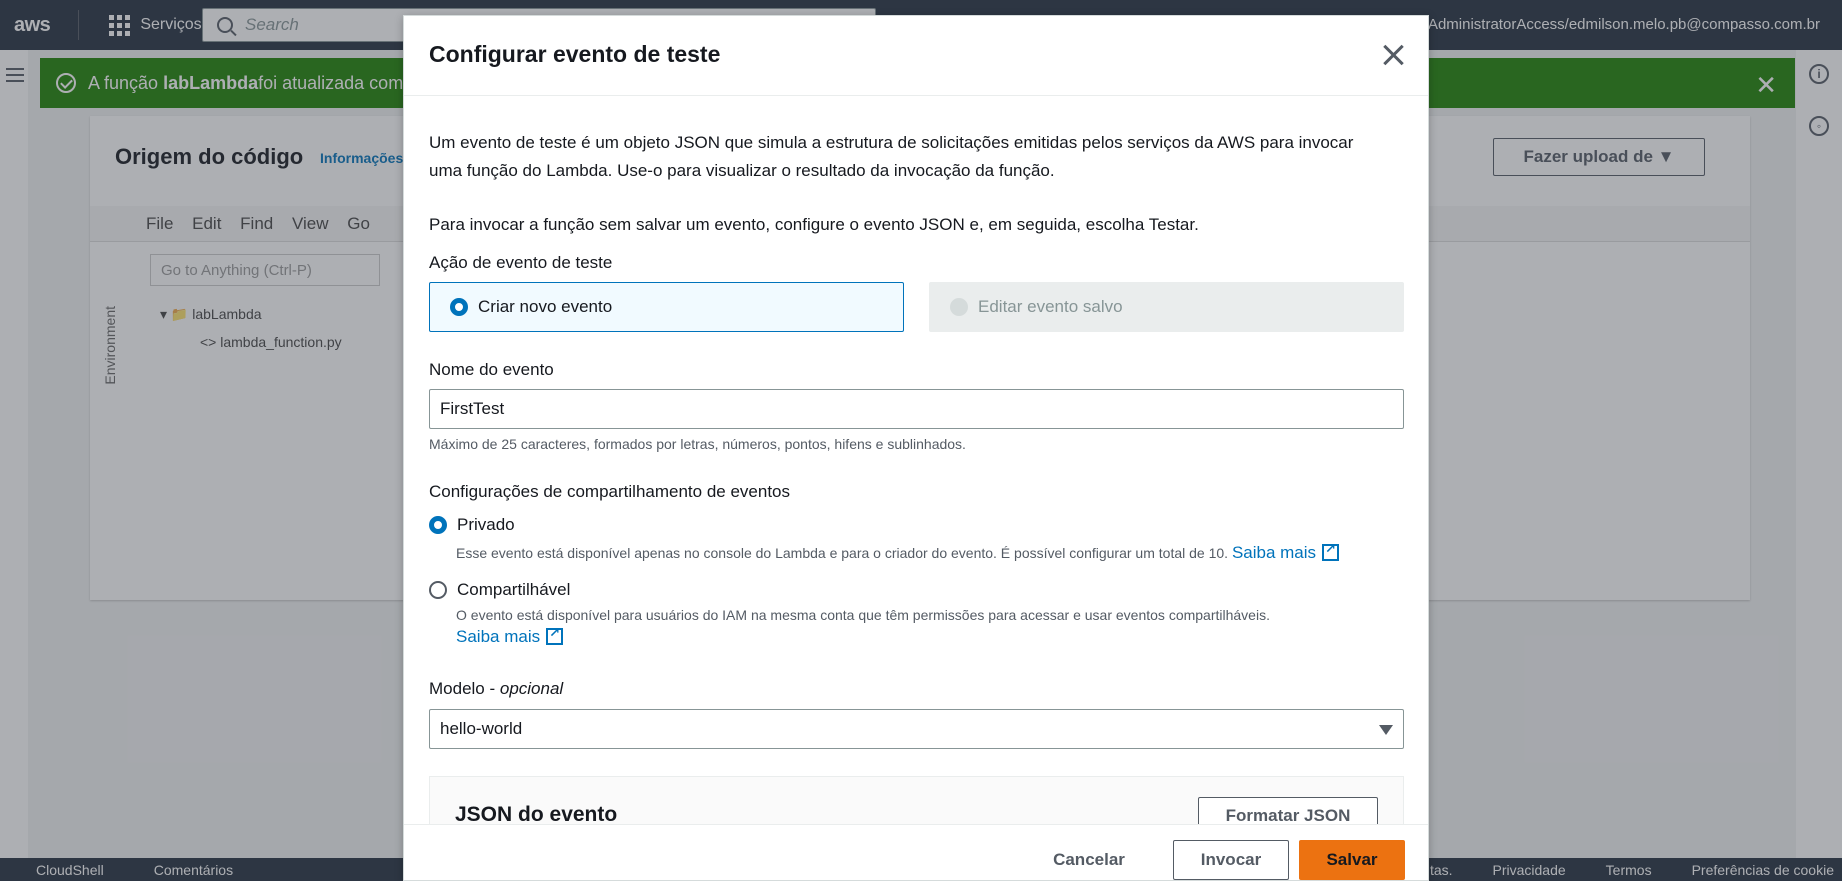  Describe the element at coordinates (438, 525) in the screenshot. I see `private-radio` at that location.